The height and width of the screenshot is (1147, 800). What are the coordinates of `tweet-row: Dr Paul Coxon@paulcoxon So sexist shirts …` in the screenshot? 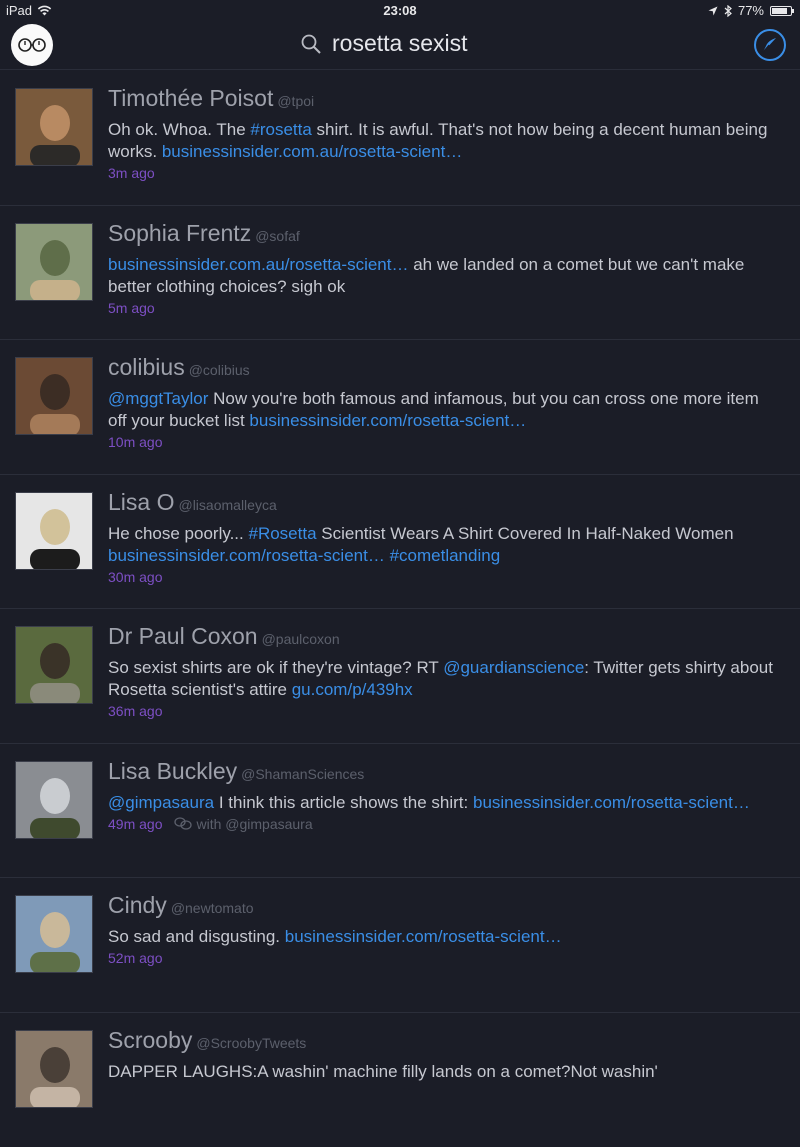 It's located at (400, 676).